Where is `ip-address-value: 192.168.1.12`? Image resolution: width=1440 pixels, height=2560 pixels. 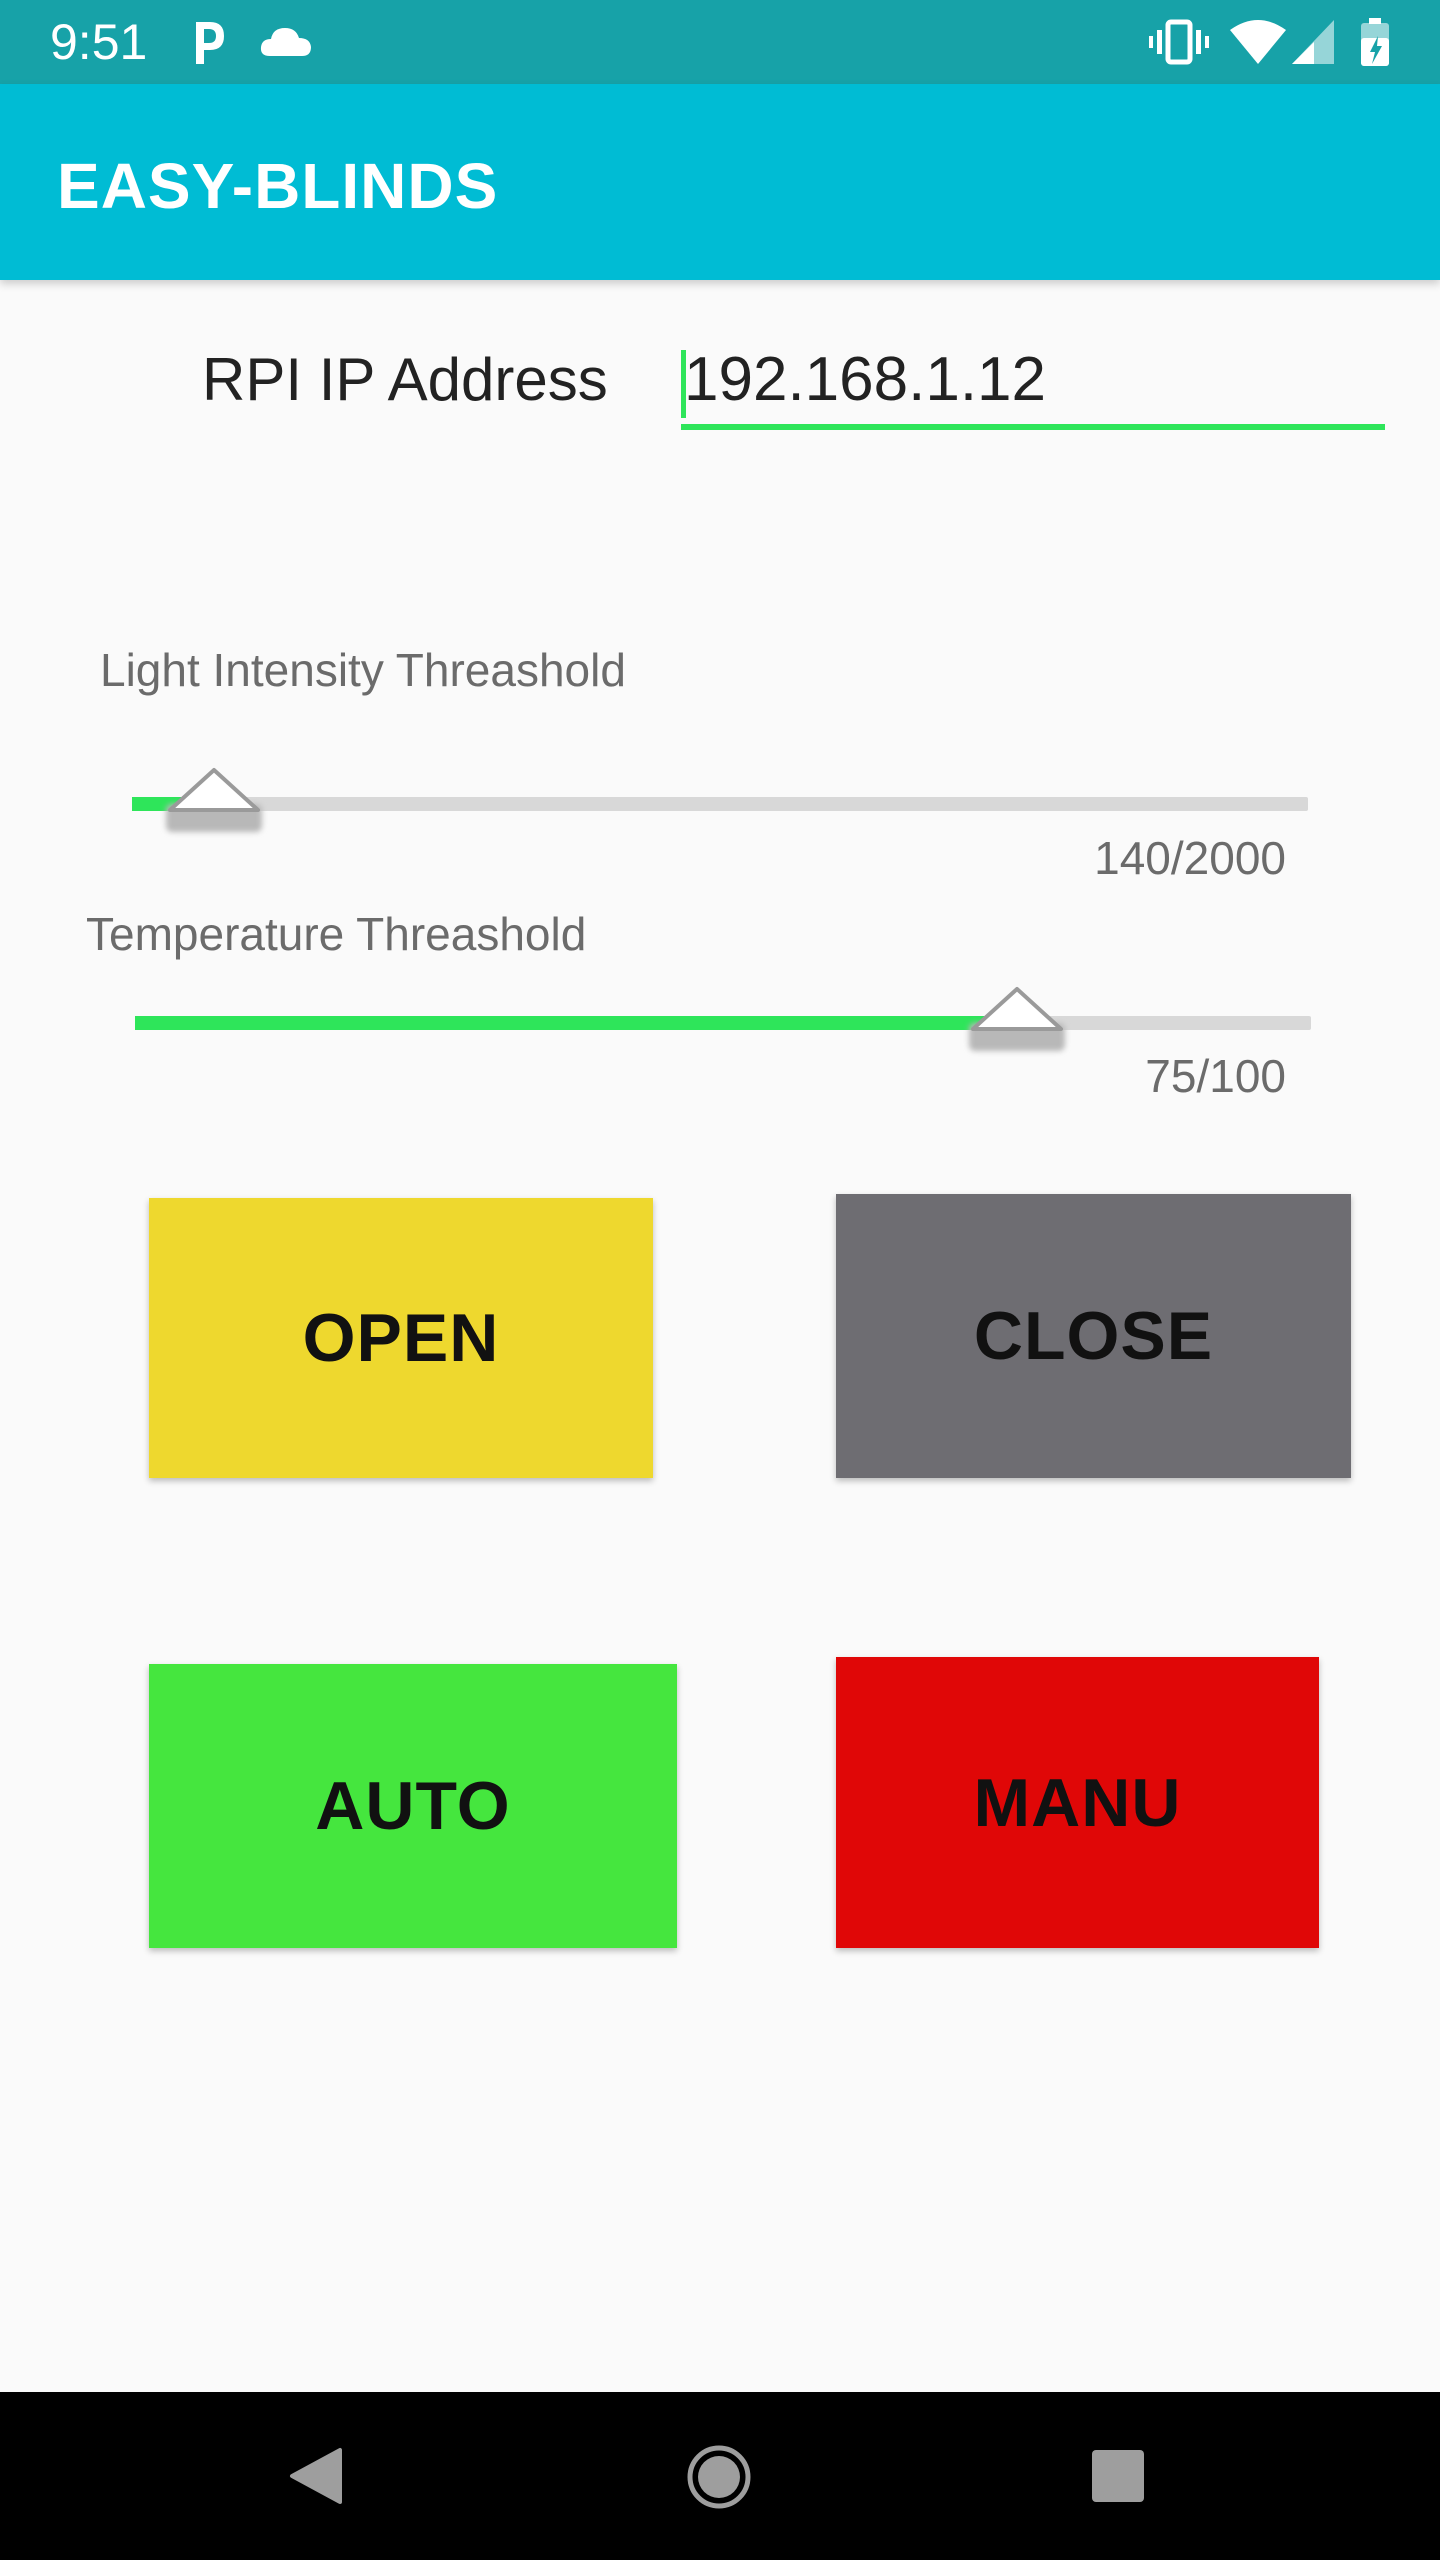 ip-address-value: 192.168.1.12 is located at coordinates (865, 380).